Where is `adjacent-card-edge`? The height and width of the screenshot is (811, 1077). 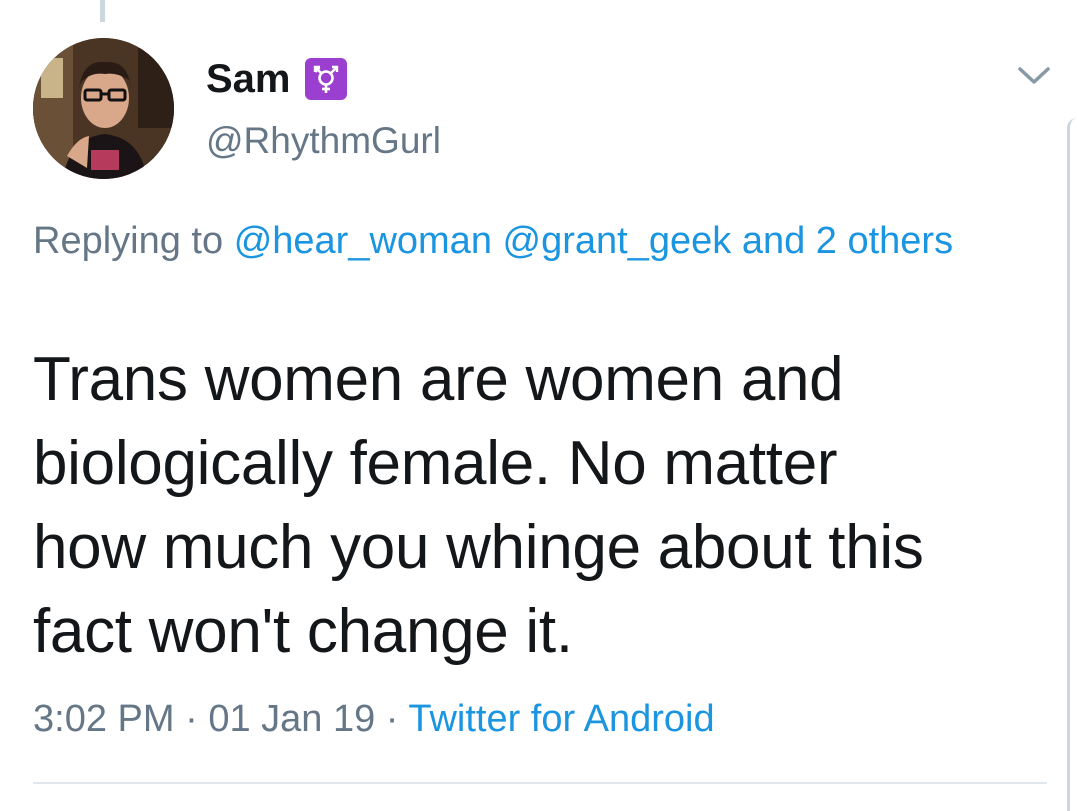 adjacent-card-edge is located at coordinates (1072, 464).